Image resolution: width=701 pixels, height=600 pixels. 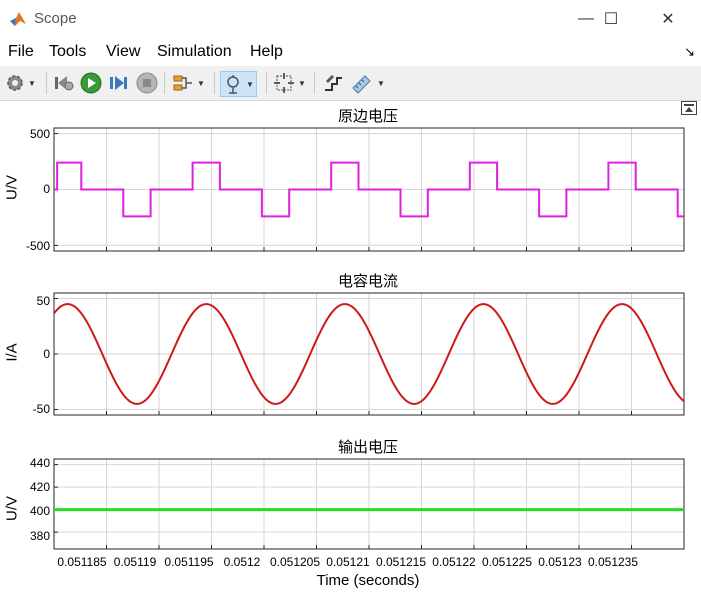 I want to click on maximize-button: ☐, so click(x=611, y=19).